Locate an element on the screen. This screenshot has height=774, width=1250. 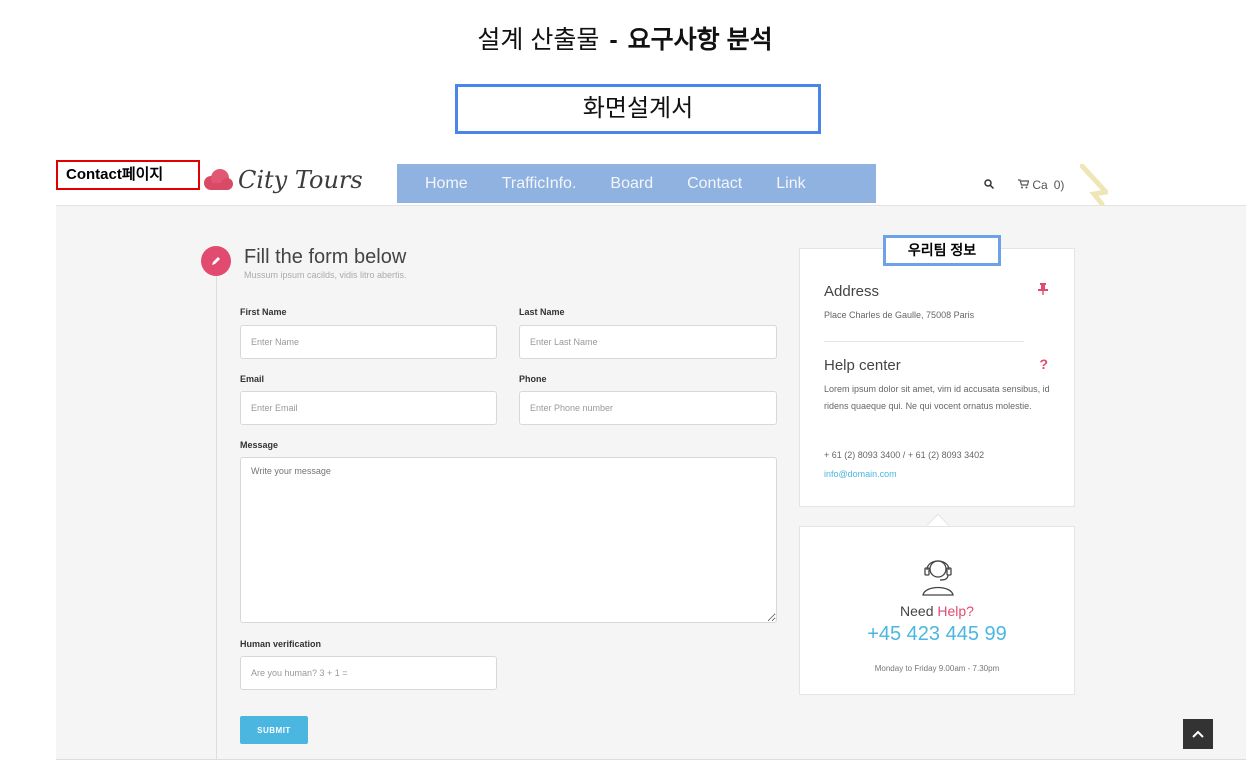
nav-contact: Contact is located at coordinates (714, 184).